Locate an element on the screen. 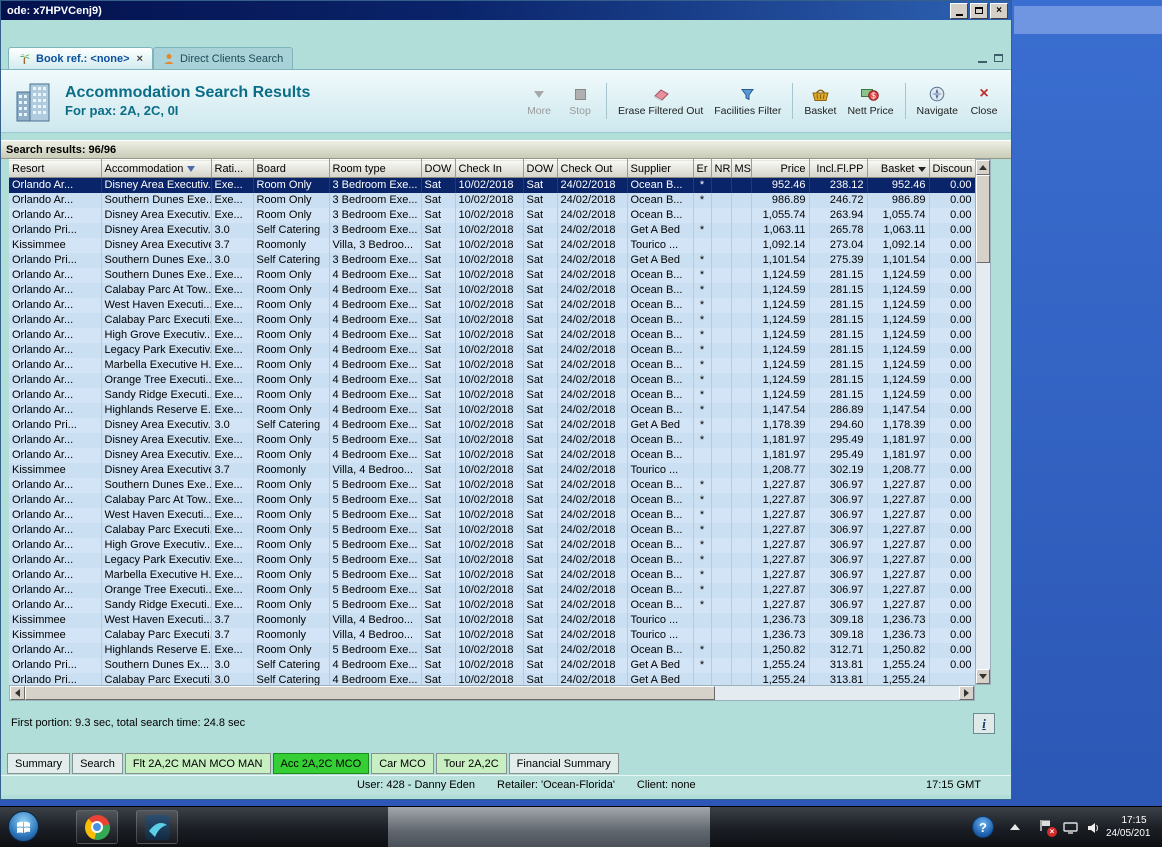 This screenshot has width=1162, height=847. notification-alert-icon: × is located at coordinates (1047, 828).